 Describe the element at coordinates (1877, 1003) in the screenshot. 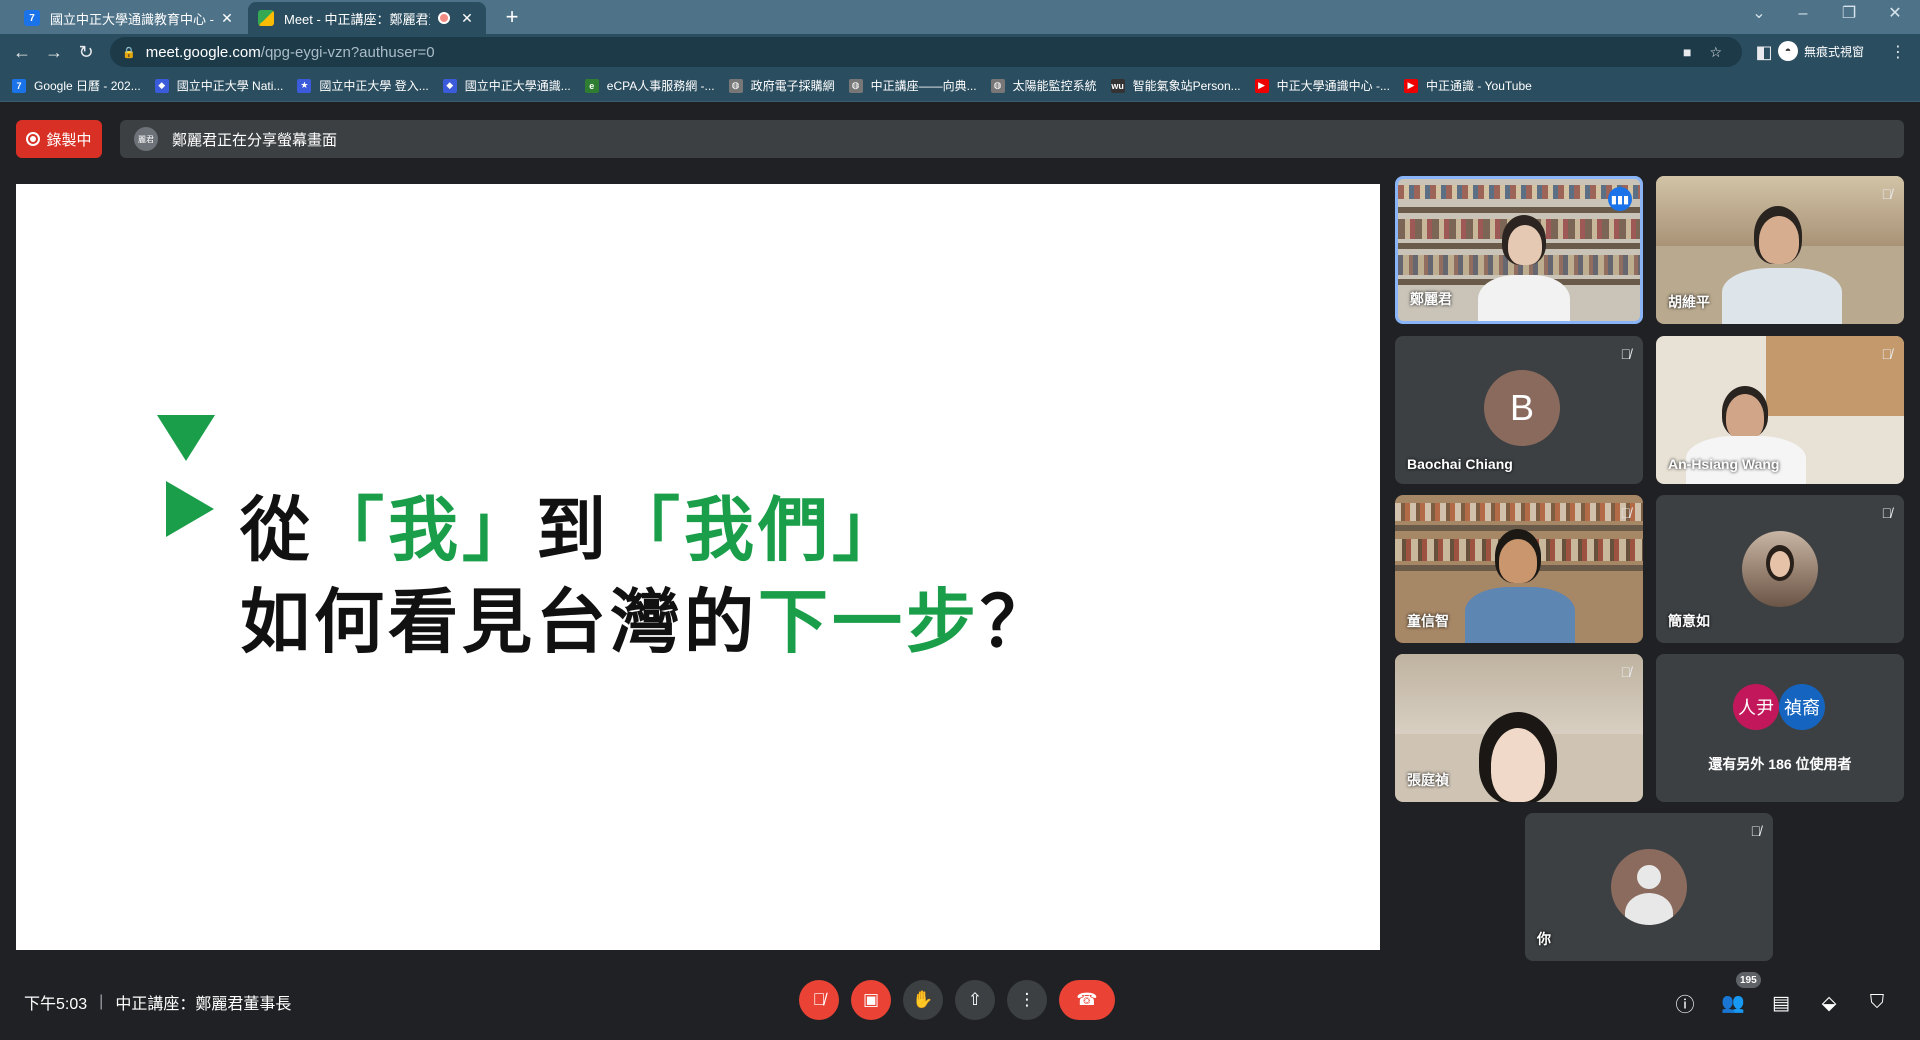

I see `host-controls-icon: ⛉` at that location.